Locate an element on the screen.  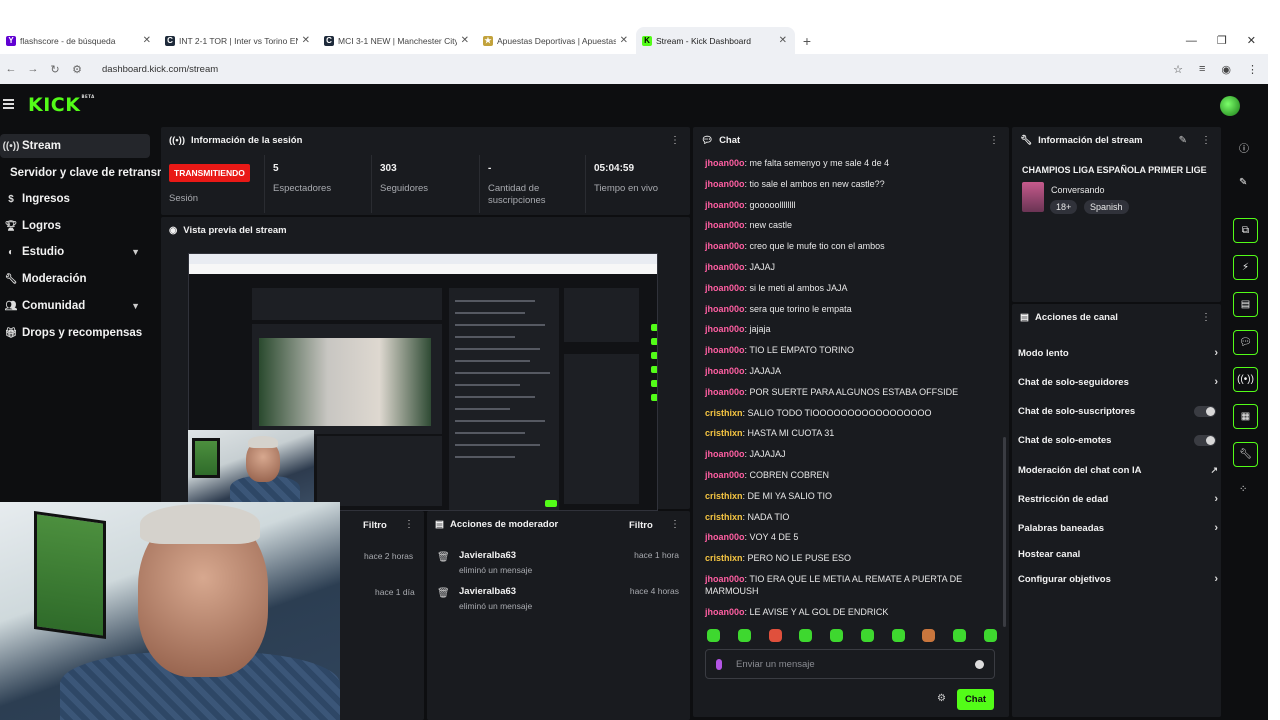
rail-layout-icon: ▦ is located at coordinates (1245, 416).